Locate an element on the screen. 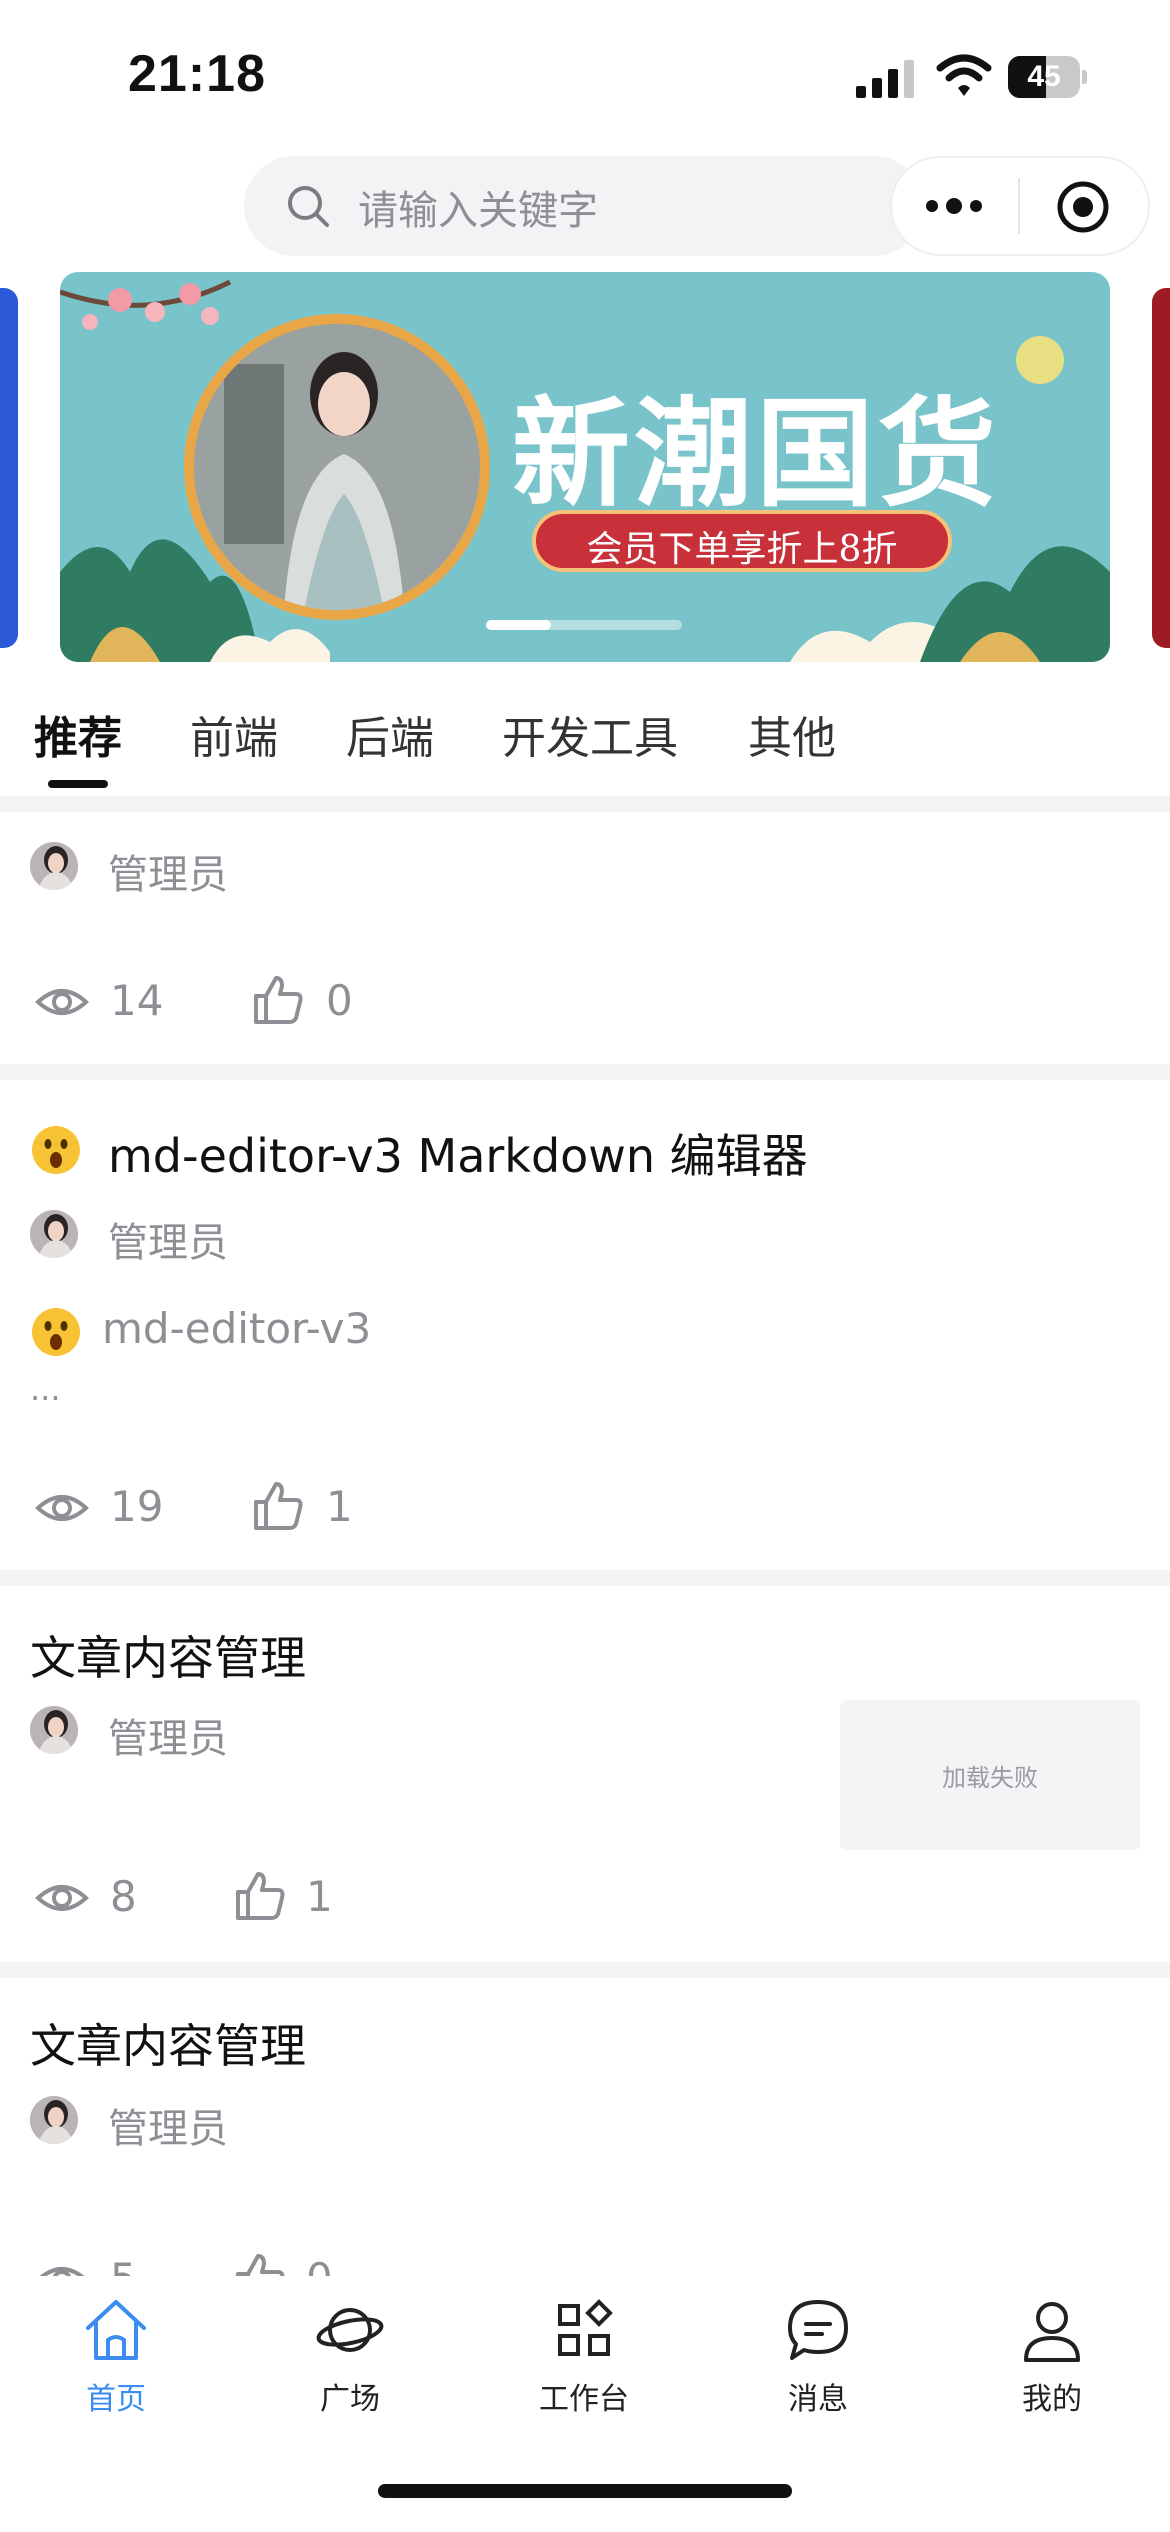 Image resolution: width=1170 pixels, height=2532 pixels. post-thumbnail: 加载失败 is located at coordinates (990, 1775).